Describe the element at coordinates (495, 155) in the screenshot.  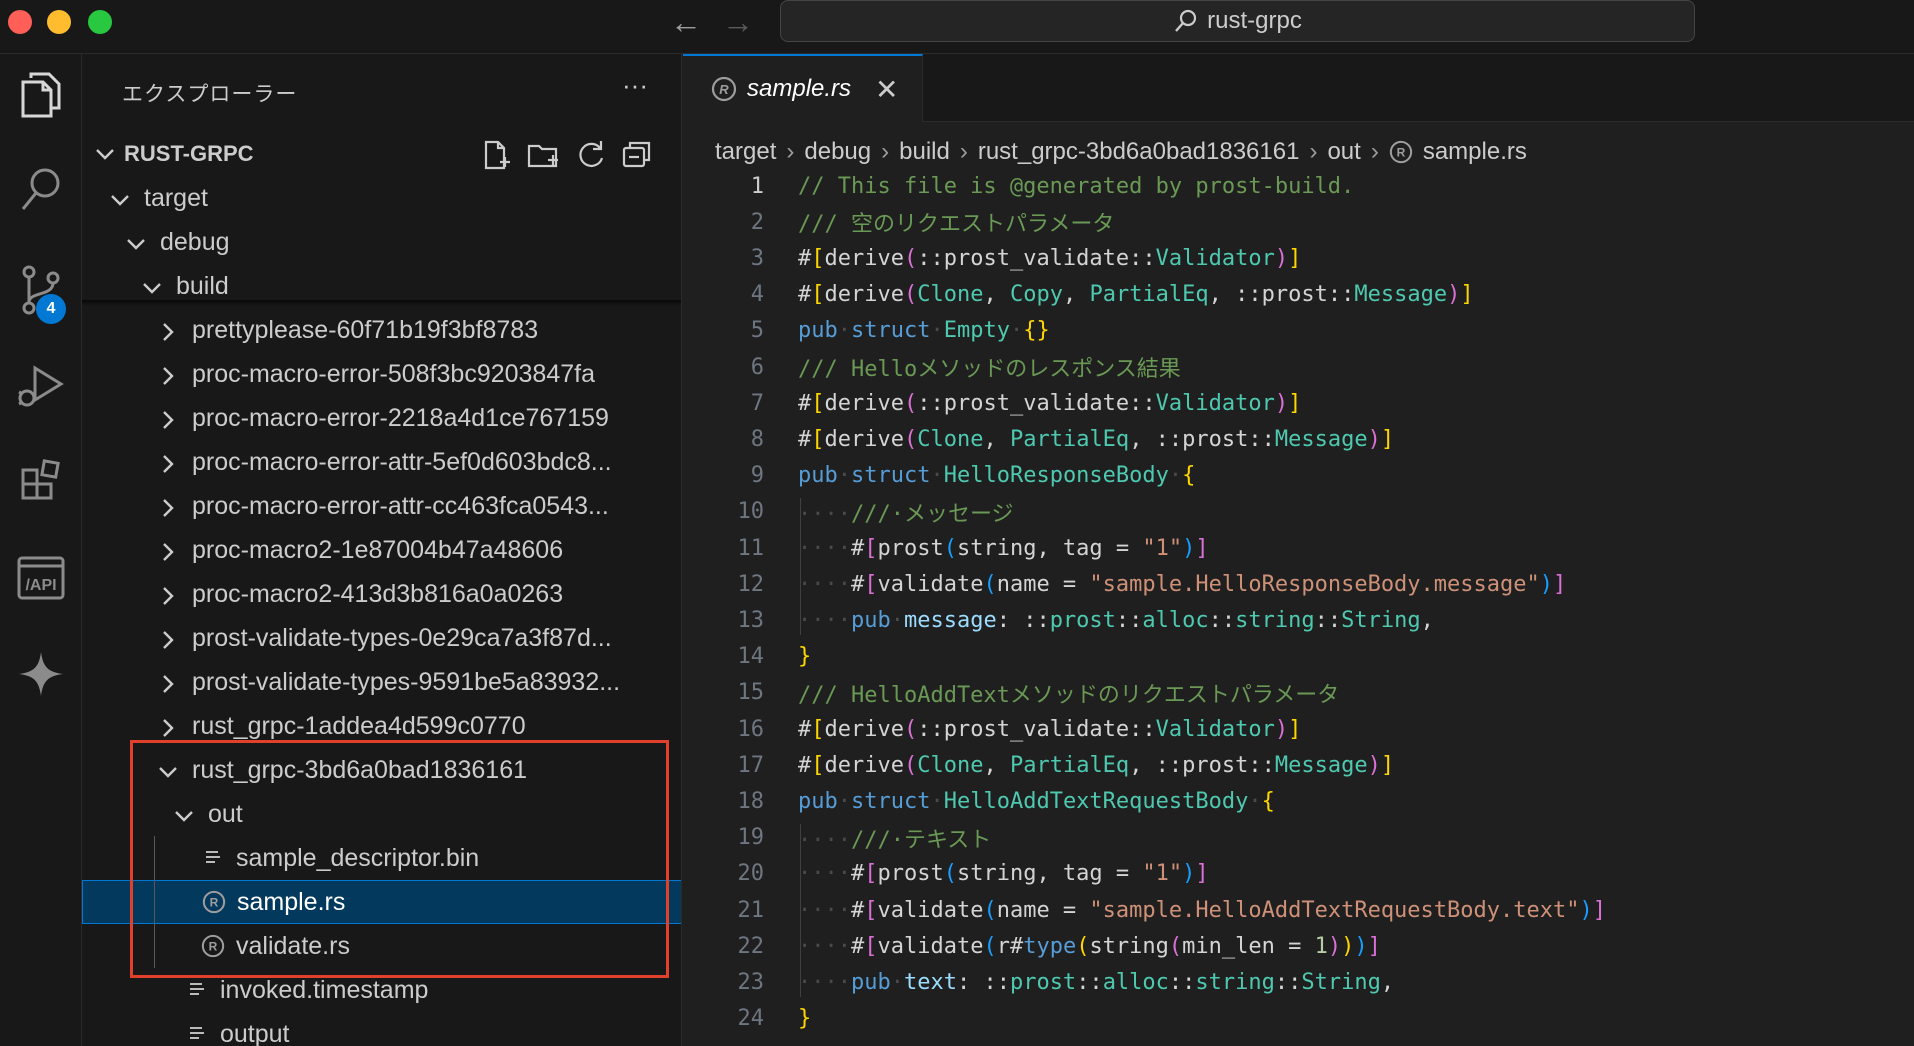
I see `new-file-icon` at that location.